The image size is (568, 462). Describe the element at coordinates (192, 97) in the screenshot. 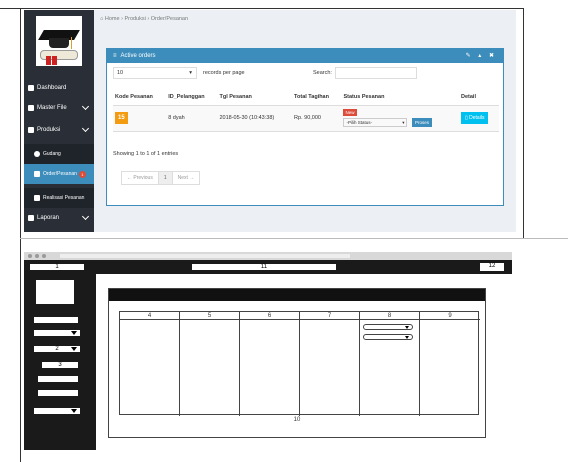

I see `column-header: ID_Pelanggan` at that location.